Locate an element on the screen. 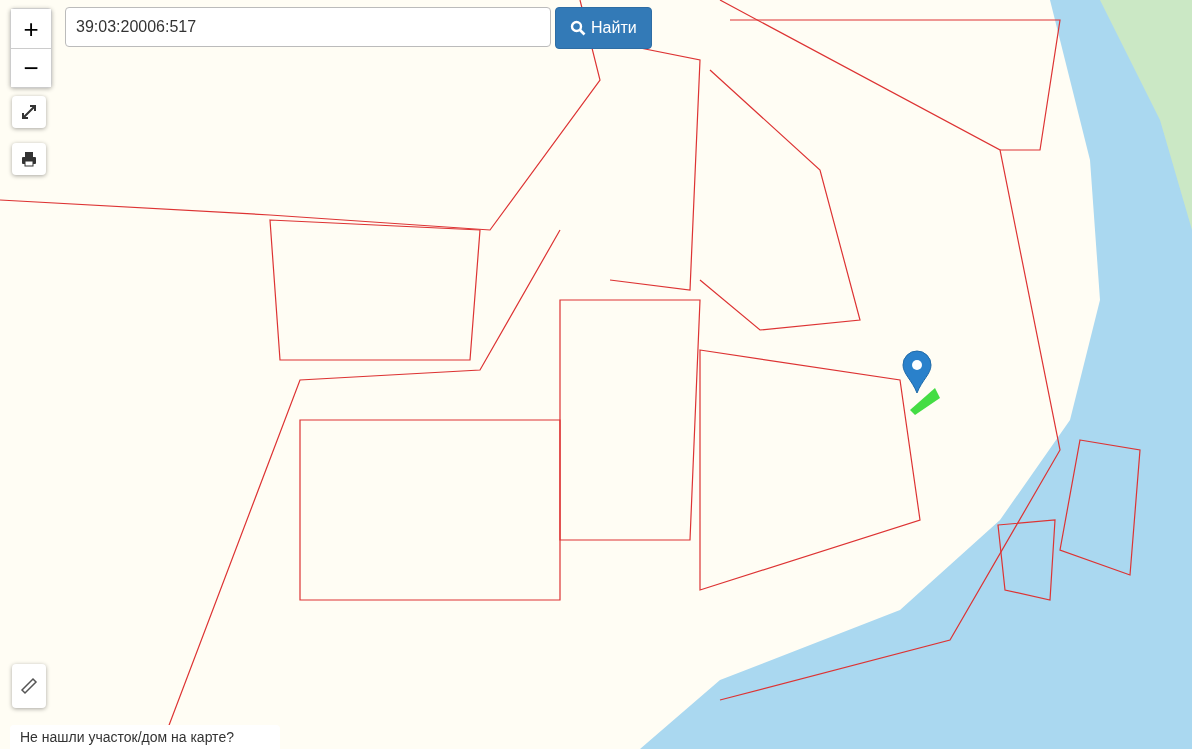 This screenshot has width=1192, height=749. search-icon is located at coordinates (578, 28).